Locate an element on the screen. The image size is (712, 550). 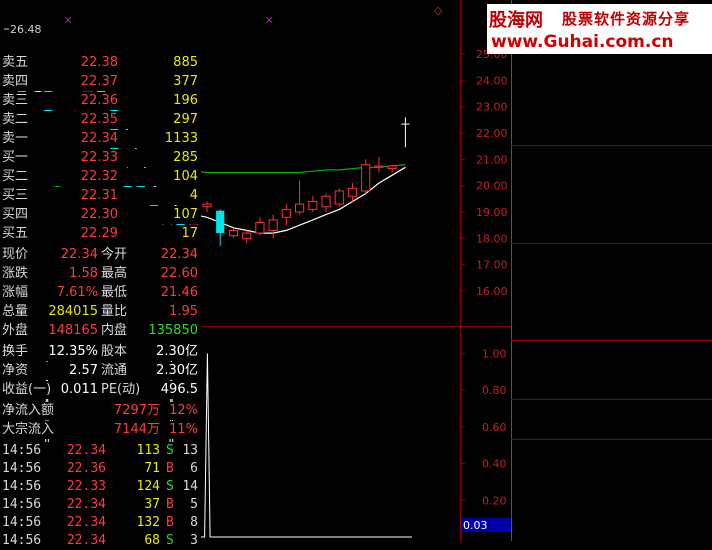
banner-url: www.Guhai.com.cn is located at coordinates (582, 42).